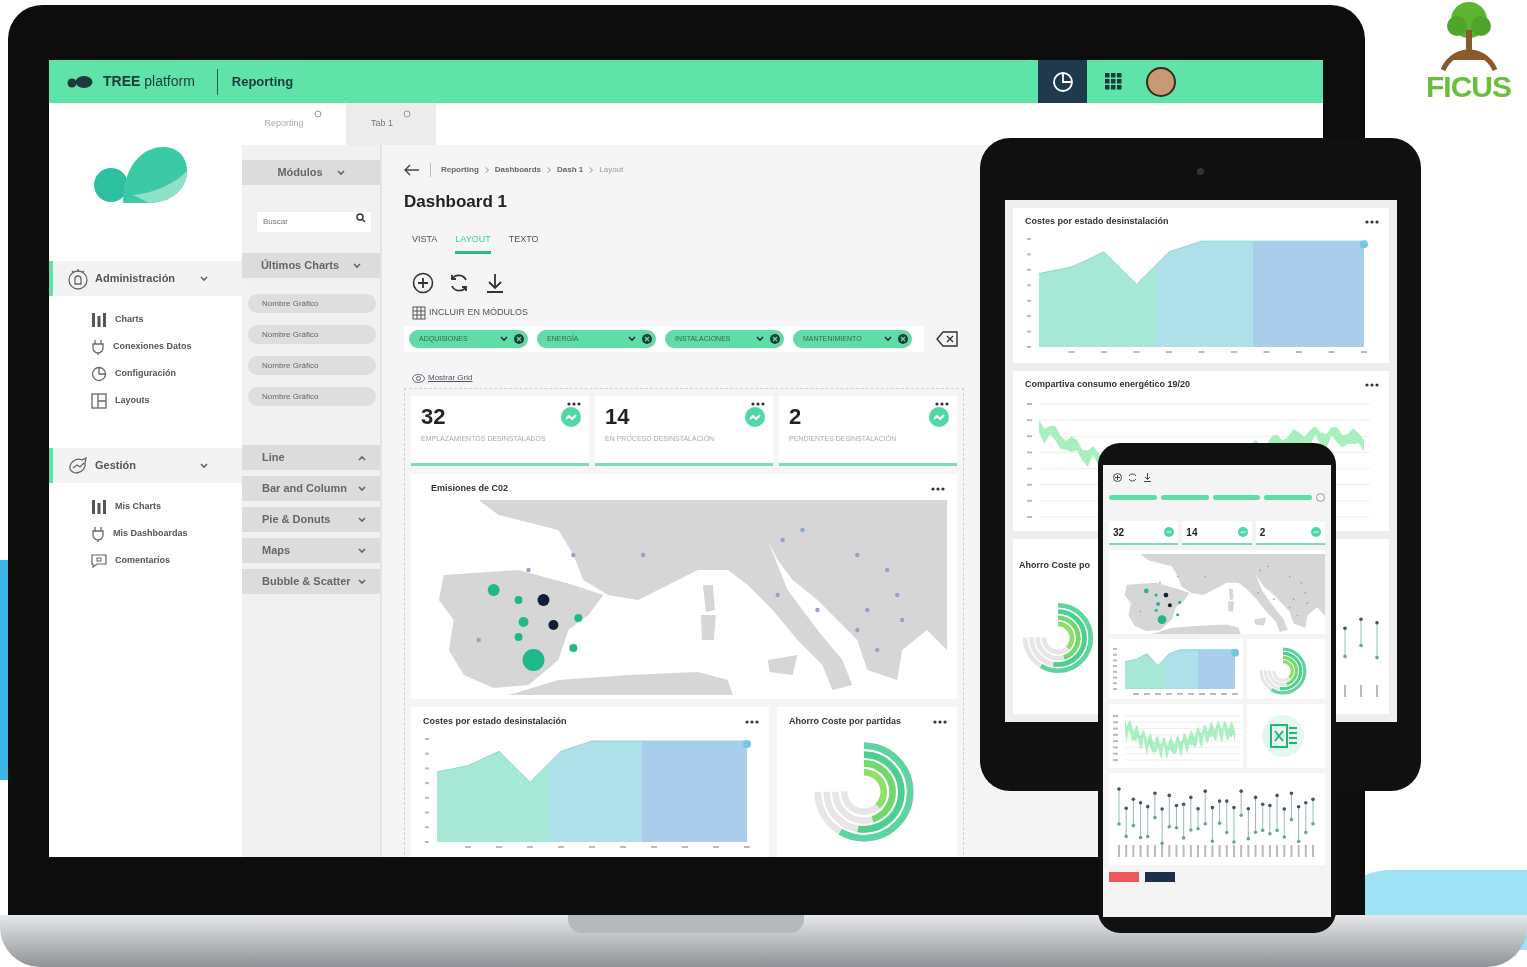 The width and height of the screenshot is (1527, 967). I want to click on sidebar-item: Configuración, so click(145, 373).